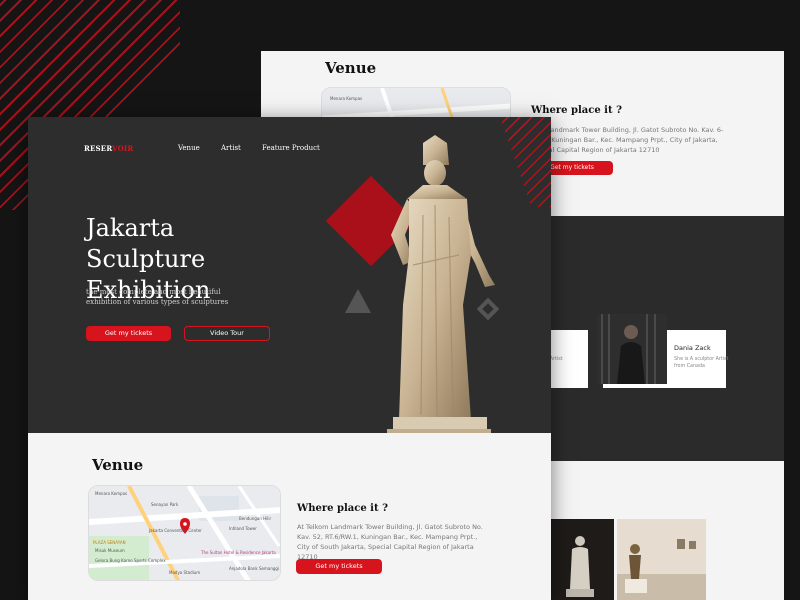 The image size is (800, 600). Describe the element at coordinates (291, 148) in the screenshot. I see `nav-feature-product: Feature Product` at that location.